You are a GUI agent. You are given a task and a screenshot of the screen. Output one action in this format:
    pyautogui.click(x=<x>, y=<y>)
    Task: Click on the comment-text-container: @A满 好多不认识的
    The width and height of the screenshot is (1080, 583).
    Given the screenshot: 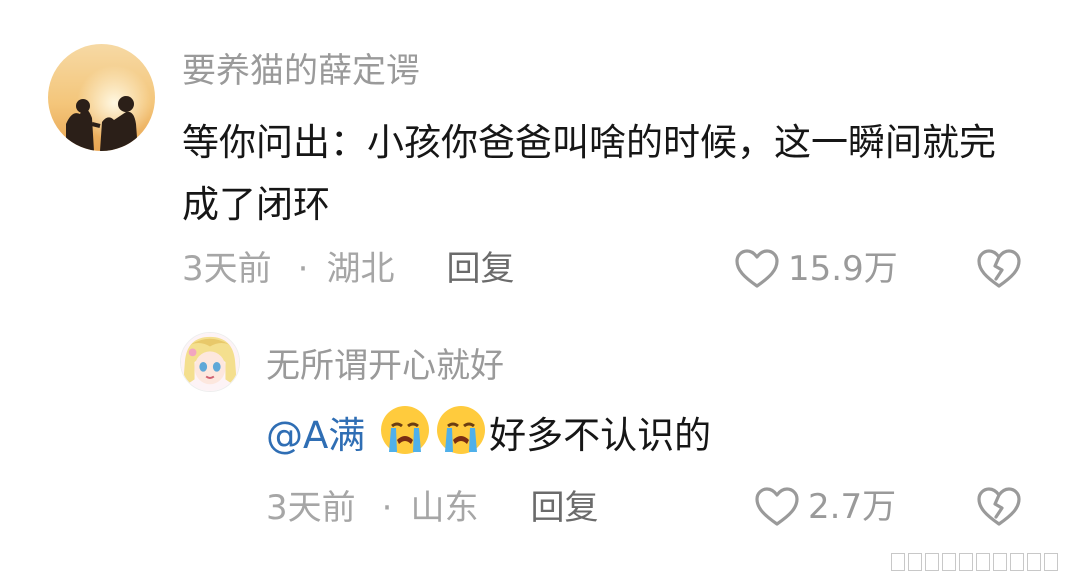 What is the action you would take?
    pyautogui.click(x=646, y=435)
    